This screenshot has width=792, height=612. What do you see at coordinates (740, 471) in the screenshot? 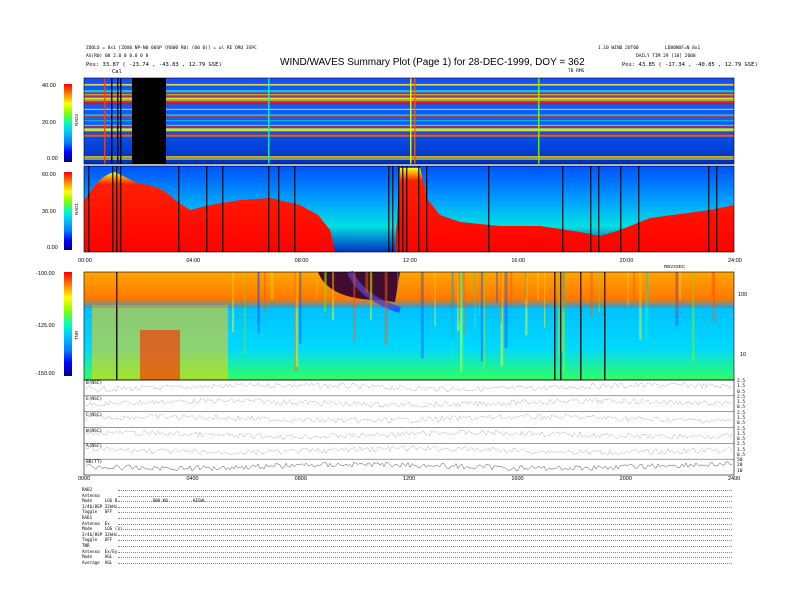
I see `line-panel-tick: 10` at bounding box center [740, 471].